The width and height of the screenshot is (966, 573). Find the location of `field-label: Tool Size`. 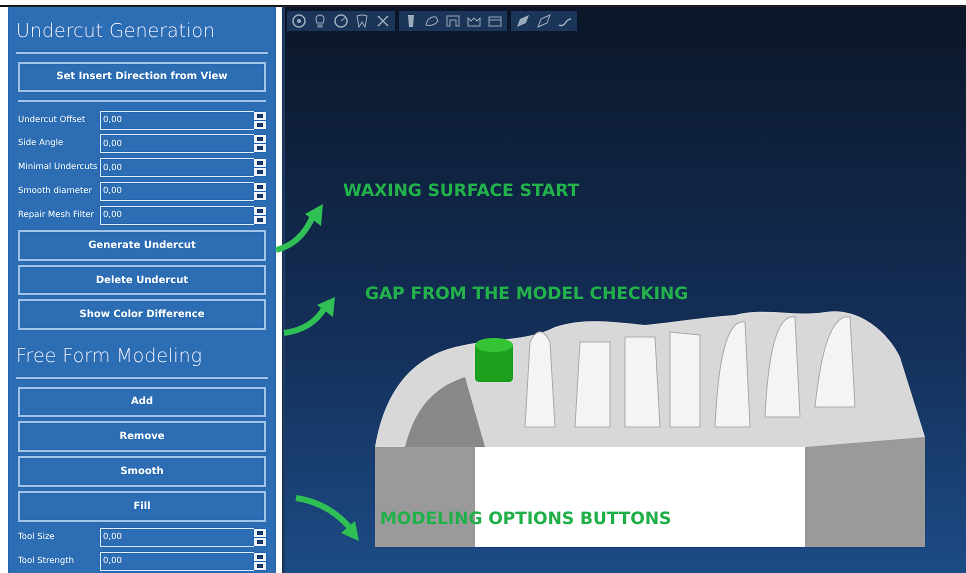

field-label: Tool Size is located at coordinates (37, 537).